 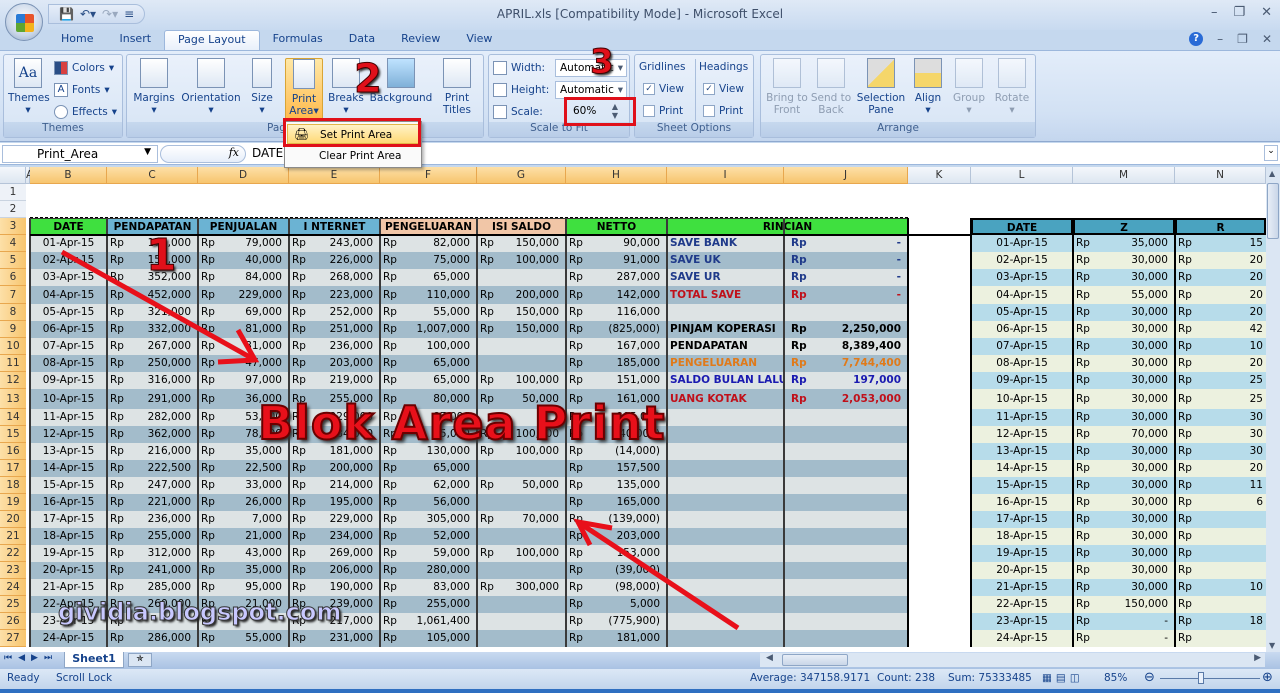 I want to click on amount-cell: 267,000, so click(x=163, y=346).